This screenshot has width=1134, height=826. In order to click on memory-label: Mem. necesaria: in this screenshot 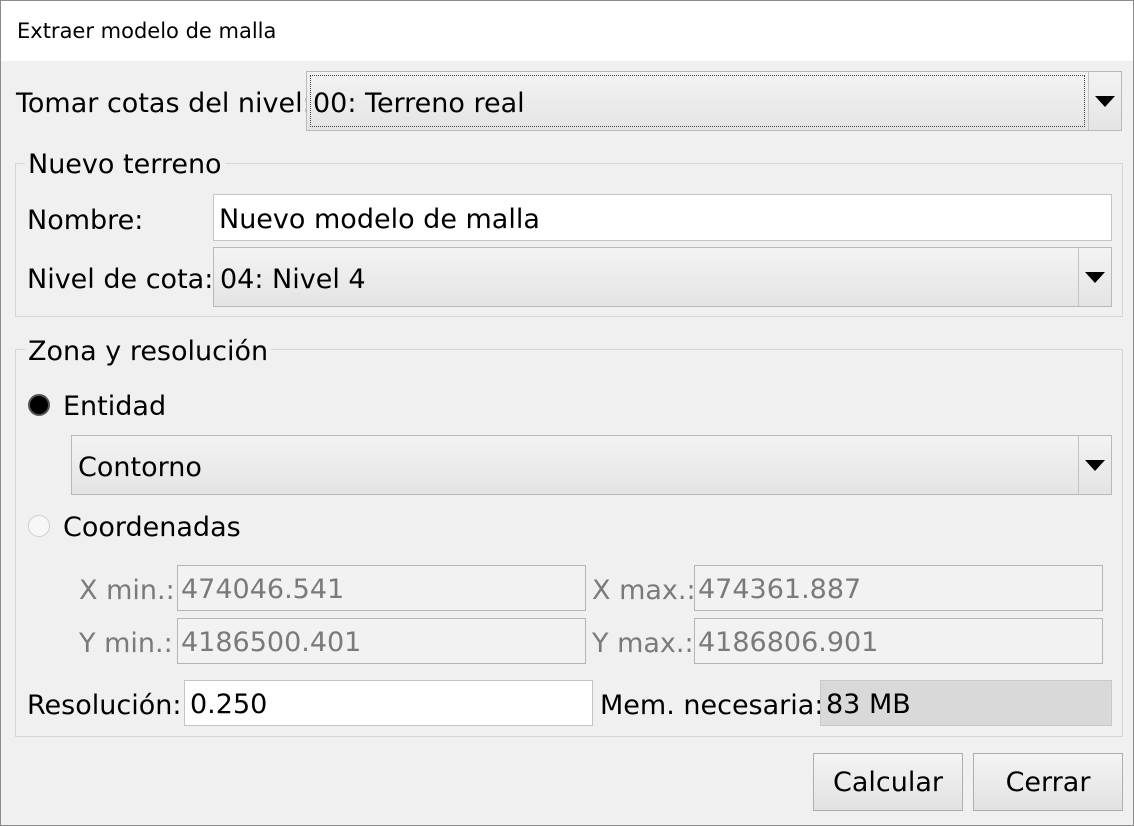, I will do `click(712, 705)`.